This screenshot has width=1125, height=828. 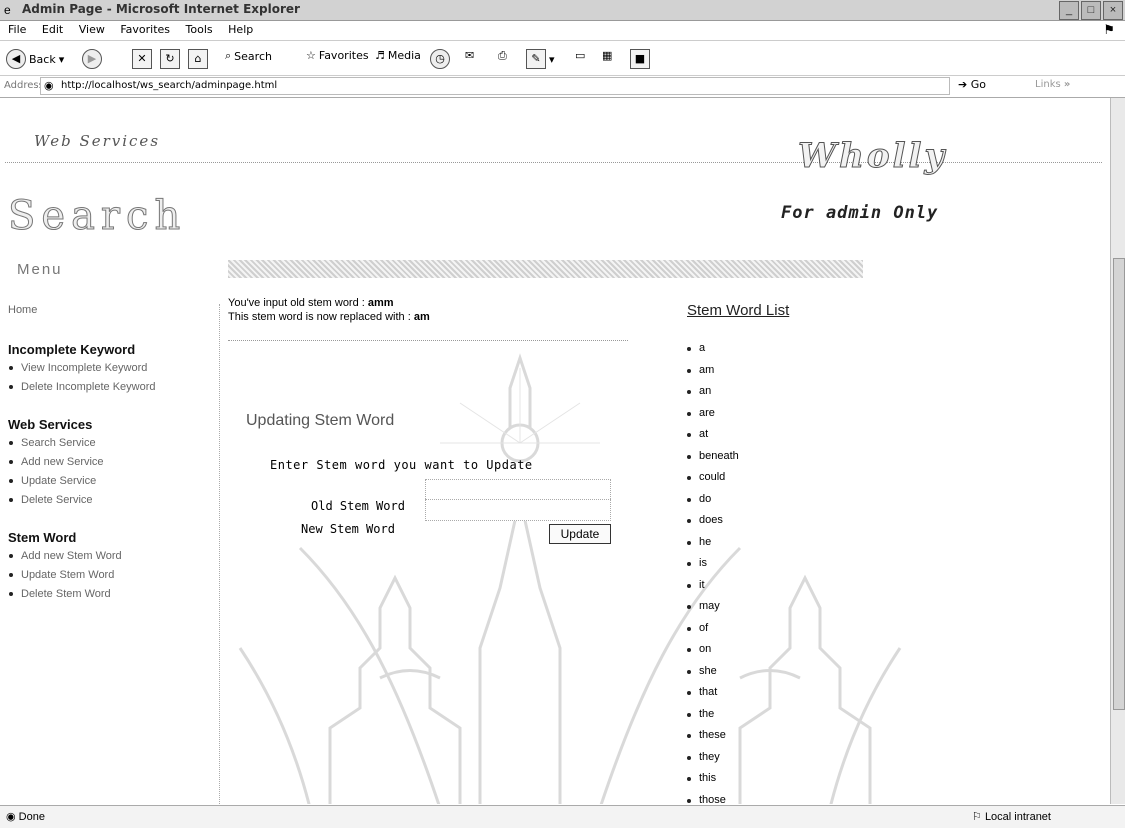 I want to click on window-controls: _ □ ×, so click(x=1091, y=10).